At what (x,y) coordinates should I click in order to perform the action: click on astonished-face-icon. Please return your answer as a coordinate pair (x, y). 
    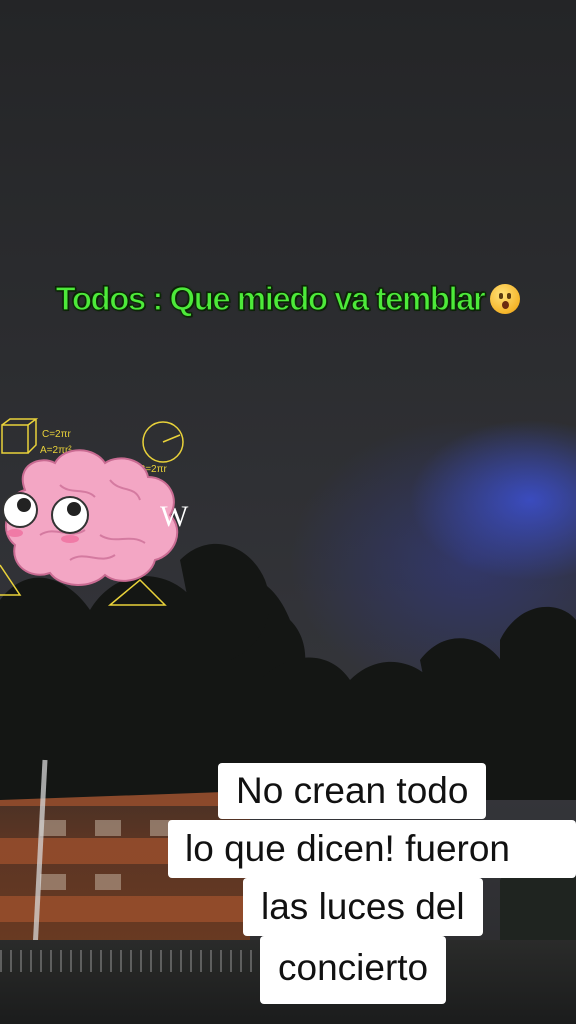
    Looking at the image, I should click on (505, 299).